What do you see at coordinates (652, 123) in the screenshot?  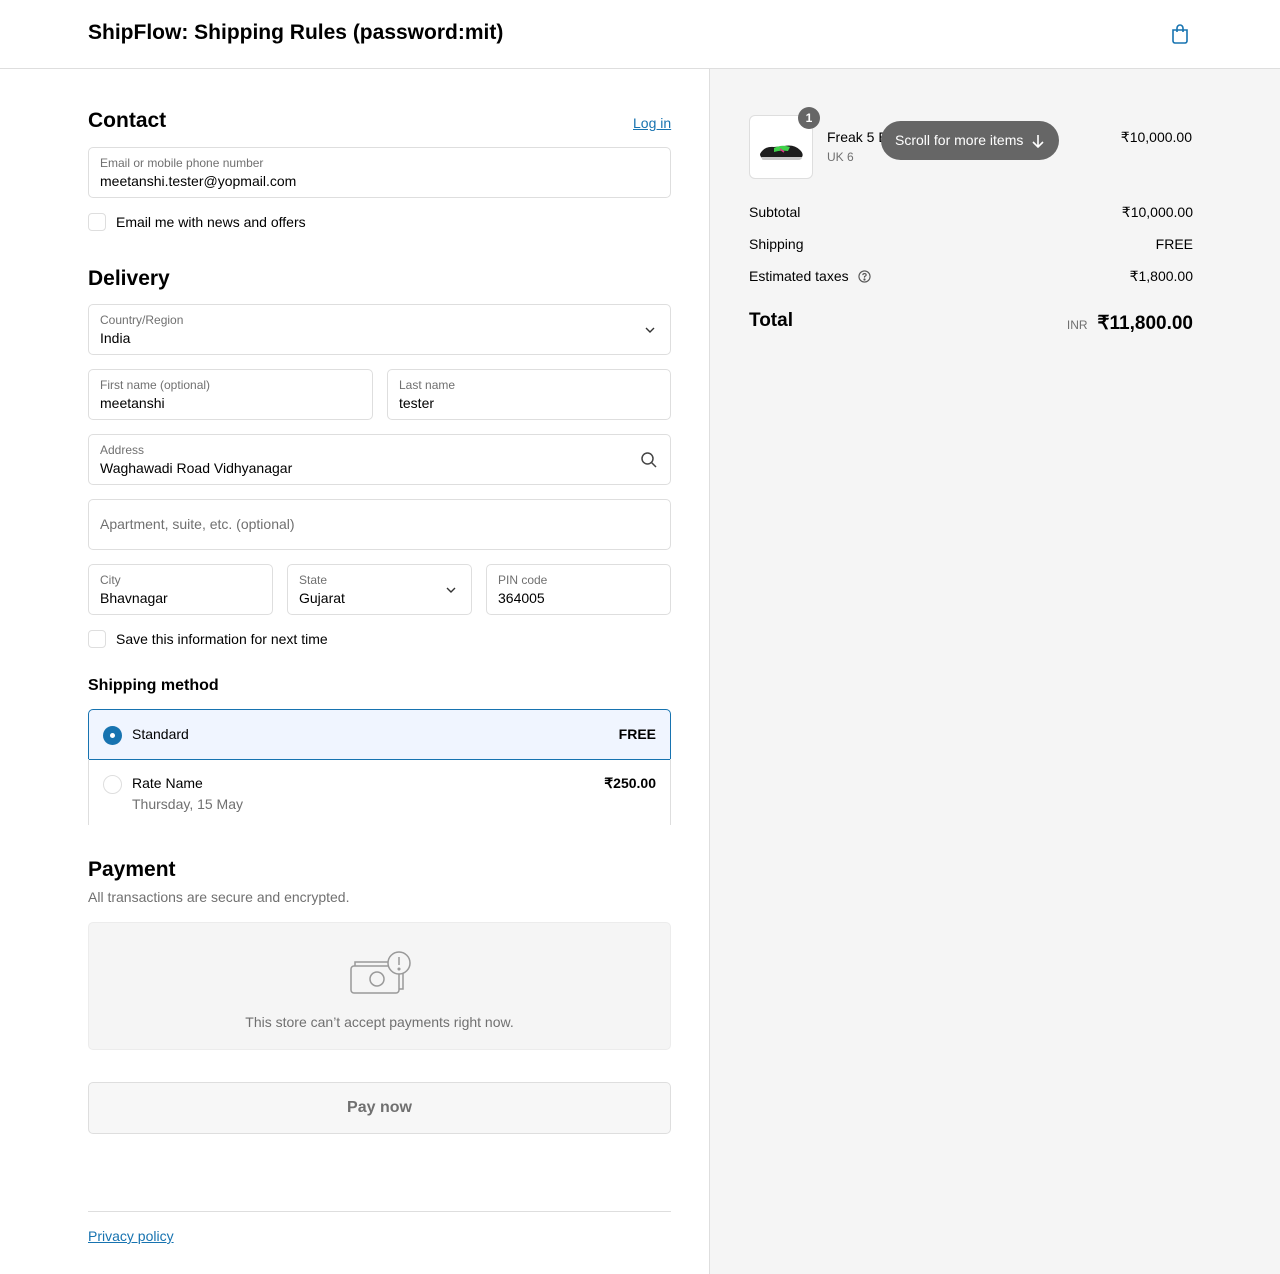 I see `login-link: Log in` at bounding box center [652, 123].